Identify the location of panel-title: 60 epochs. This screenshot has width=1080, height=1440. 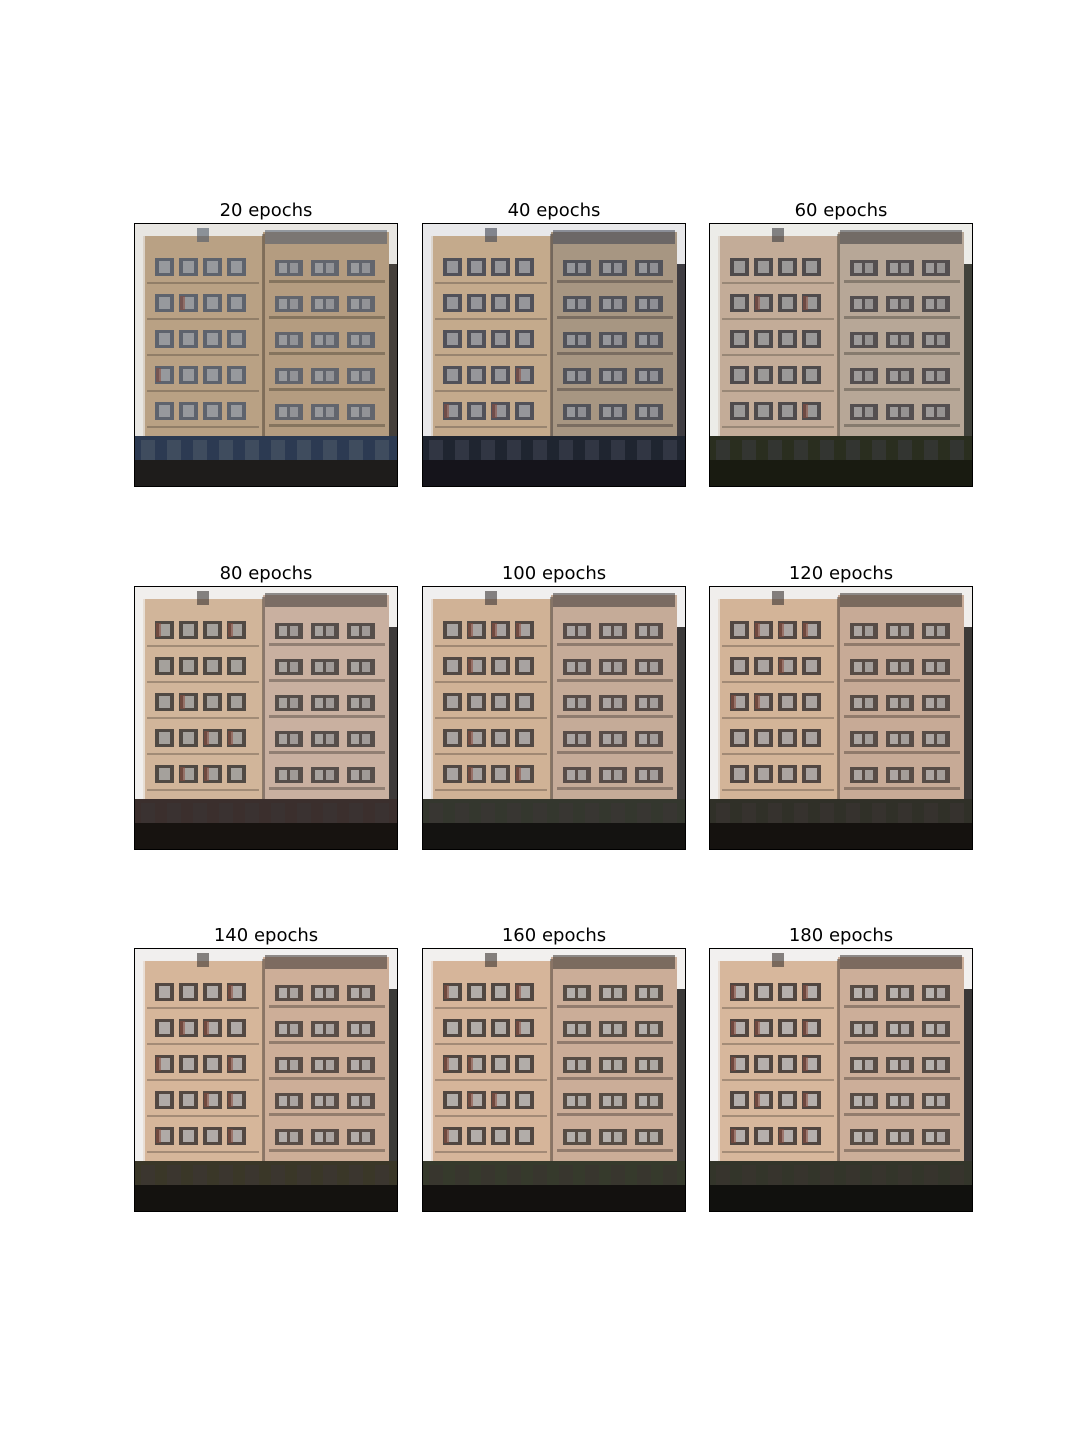
(841, 210).